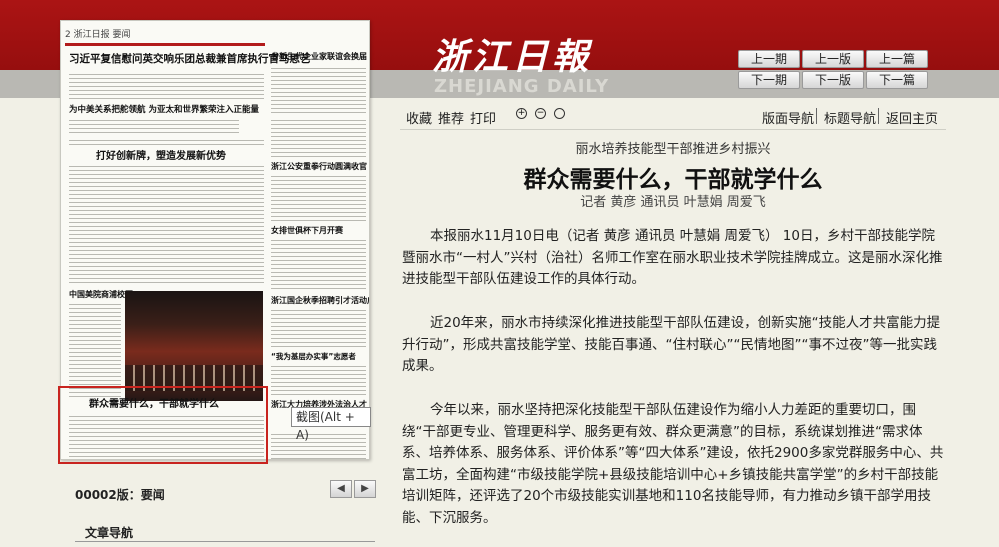  I want to click on article-byline: 记者 黄彦 通讯员 叶慧娟 周爱飞, so click(673, 202).